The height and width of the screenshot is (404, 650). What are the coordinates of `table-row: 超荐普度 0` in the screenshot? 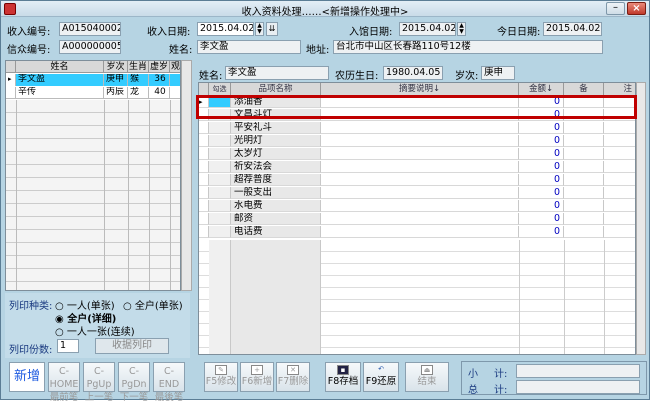 It's located at (417, 180).